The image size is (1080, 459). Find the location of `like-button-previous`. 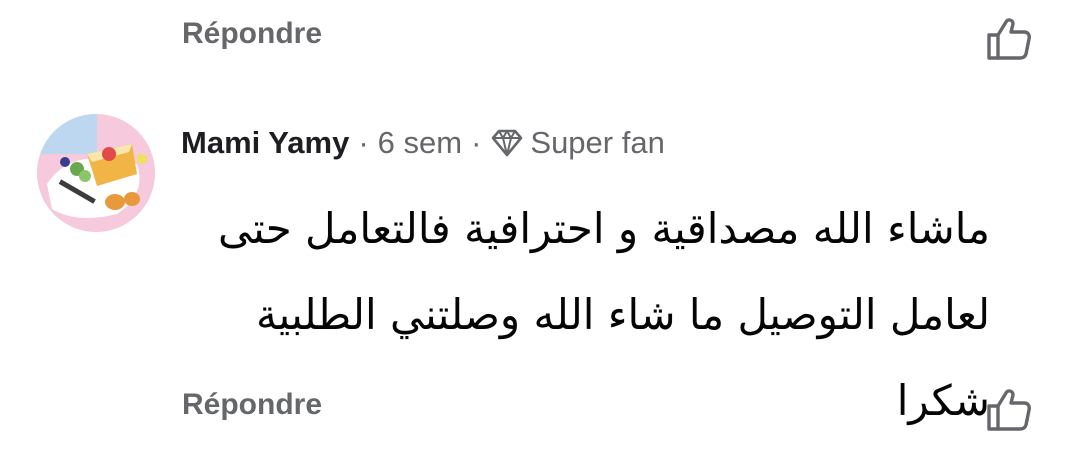

like-button-previous is located at coordinates (1009, 38).